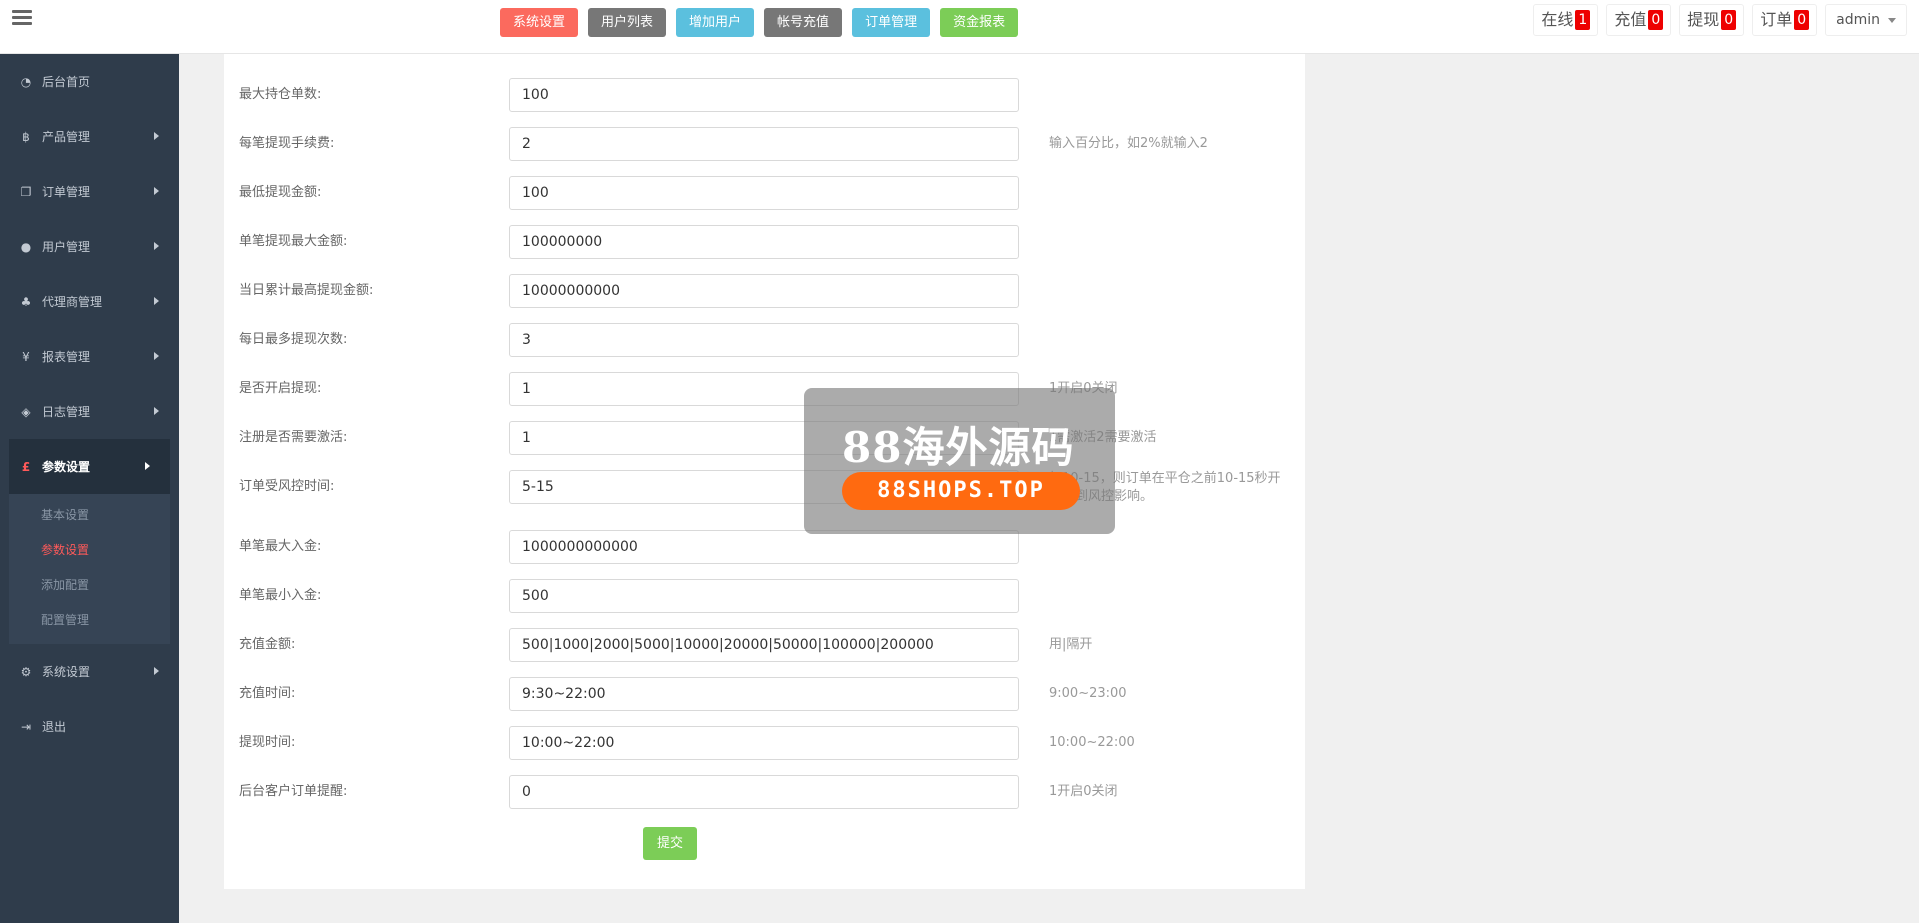 The width and height of the screenshot is (1919, 923). I want to click on sidebar-item-tags: ◈ 日志管理, so click(89, 411).